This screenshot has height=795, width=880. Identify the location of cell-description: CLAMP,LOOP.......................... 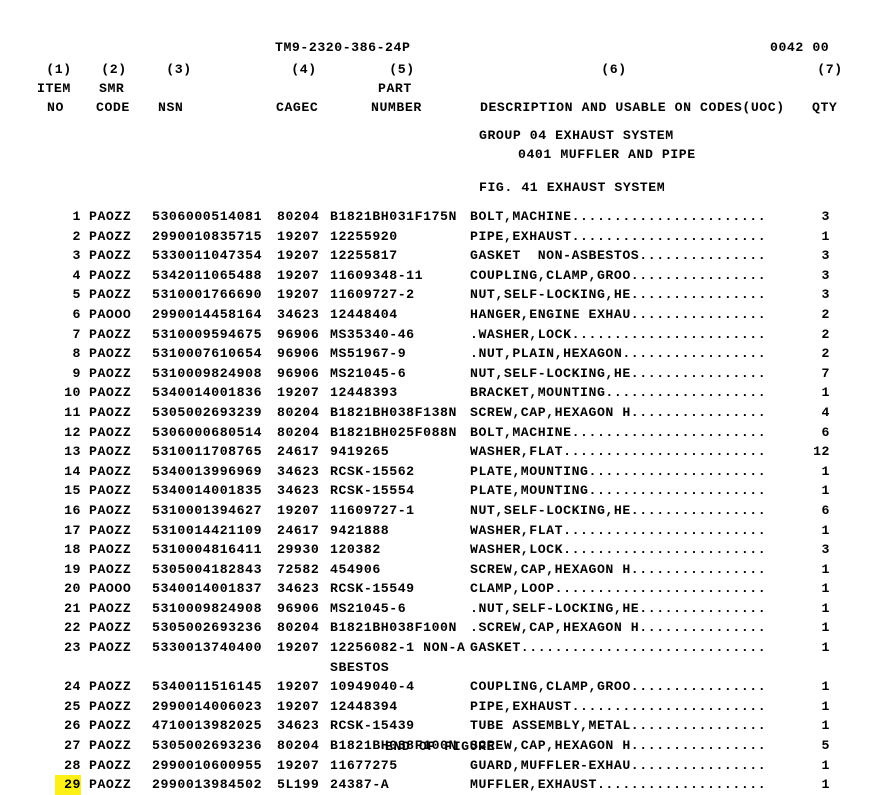
(618, 589).